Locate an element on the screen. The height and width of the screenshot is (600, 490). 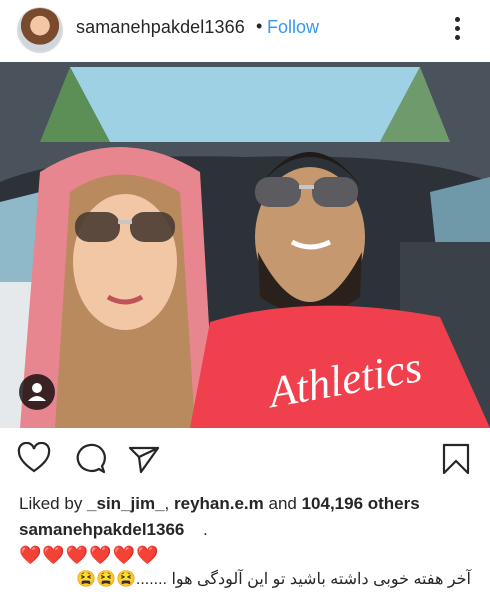
post-header: samanehpakdel1366 • Follow is located at coordinates (245, 31).